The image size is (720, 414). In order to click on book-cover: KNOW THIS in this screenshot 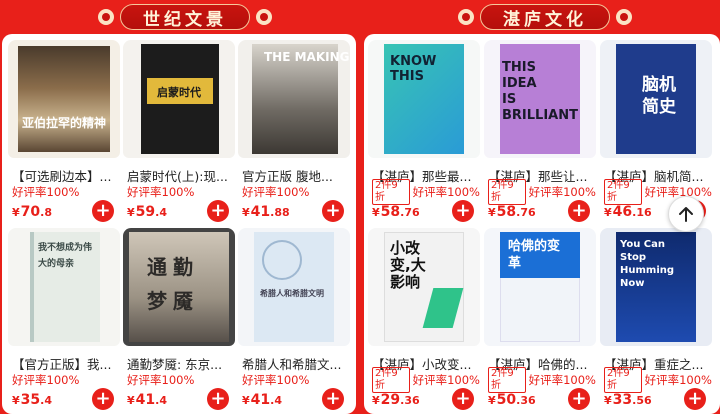, I will do `click(424, 99)`.